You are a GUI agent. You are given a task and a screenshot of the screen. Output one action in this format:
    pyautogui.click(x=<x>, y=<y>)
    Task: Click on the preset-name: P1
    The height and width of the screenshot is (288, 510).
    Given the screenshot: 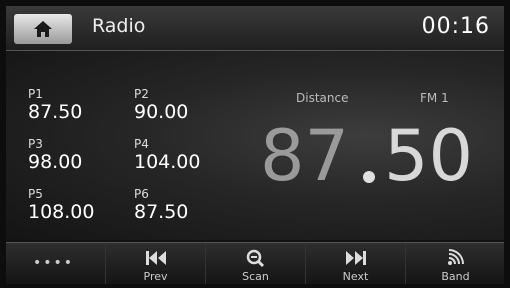 What is the action you would take?
    pyautogui.click(x=35, y=94)
    